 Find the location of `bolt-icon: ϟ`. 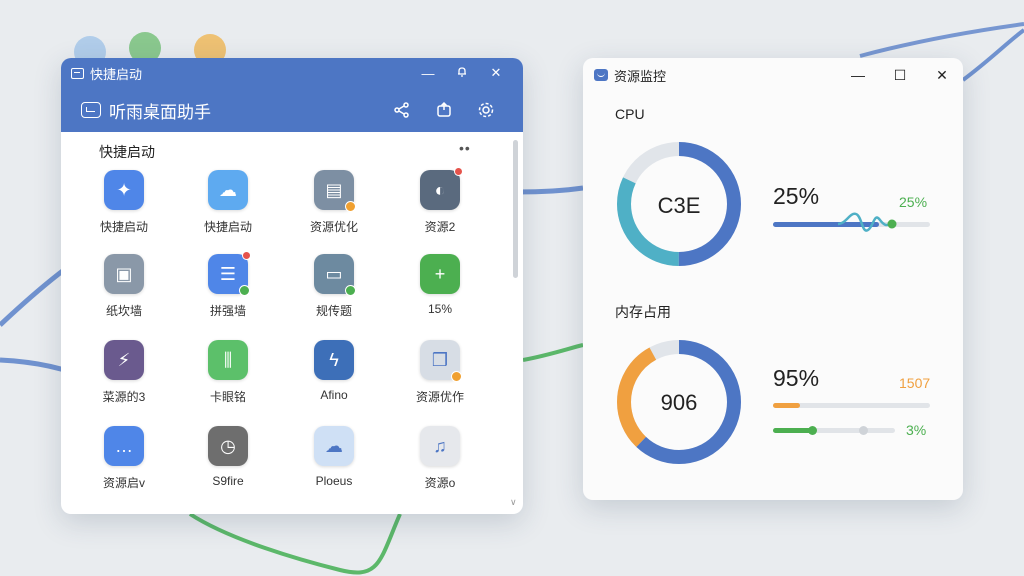

bolt-icon: ϟ is located at coordinates (334, 360).